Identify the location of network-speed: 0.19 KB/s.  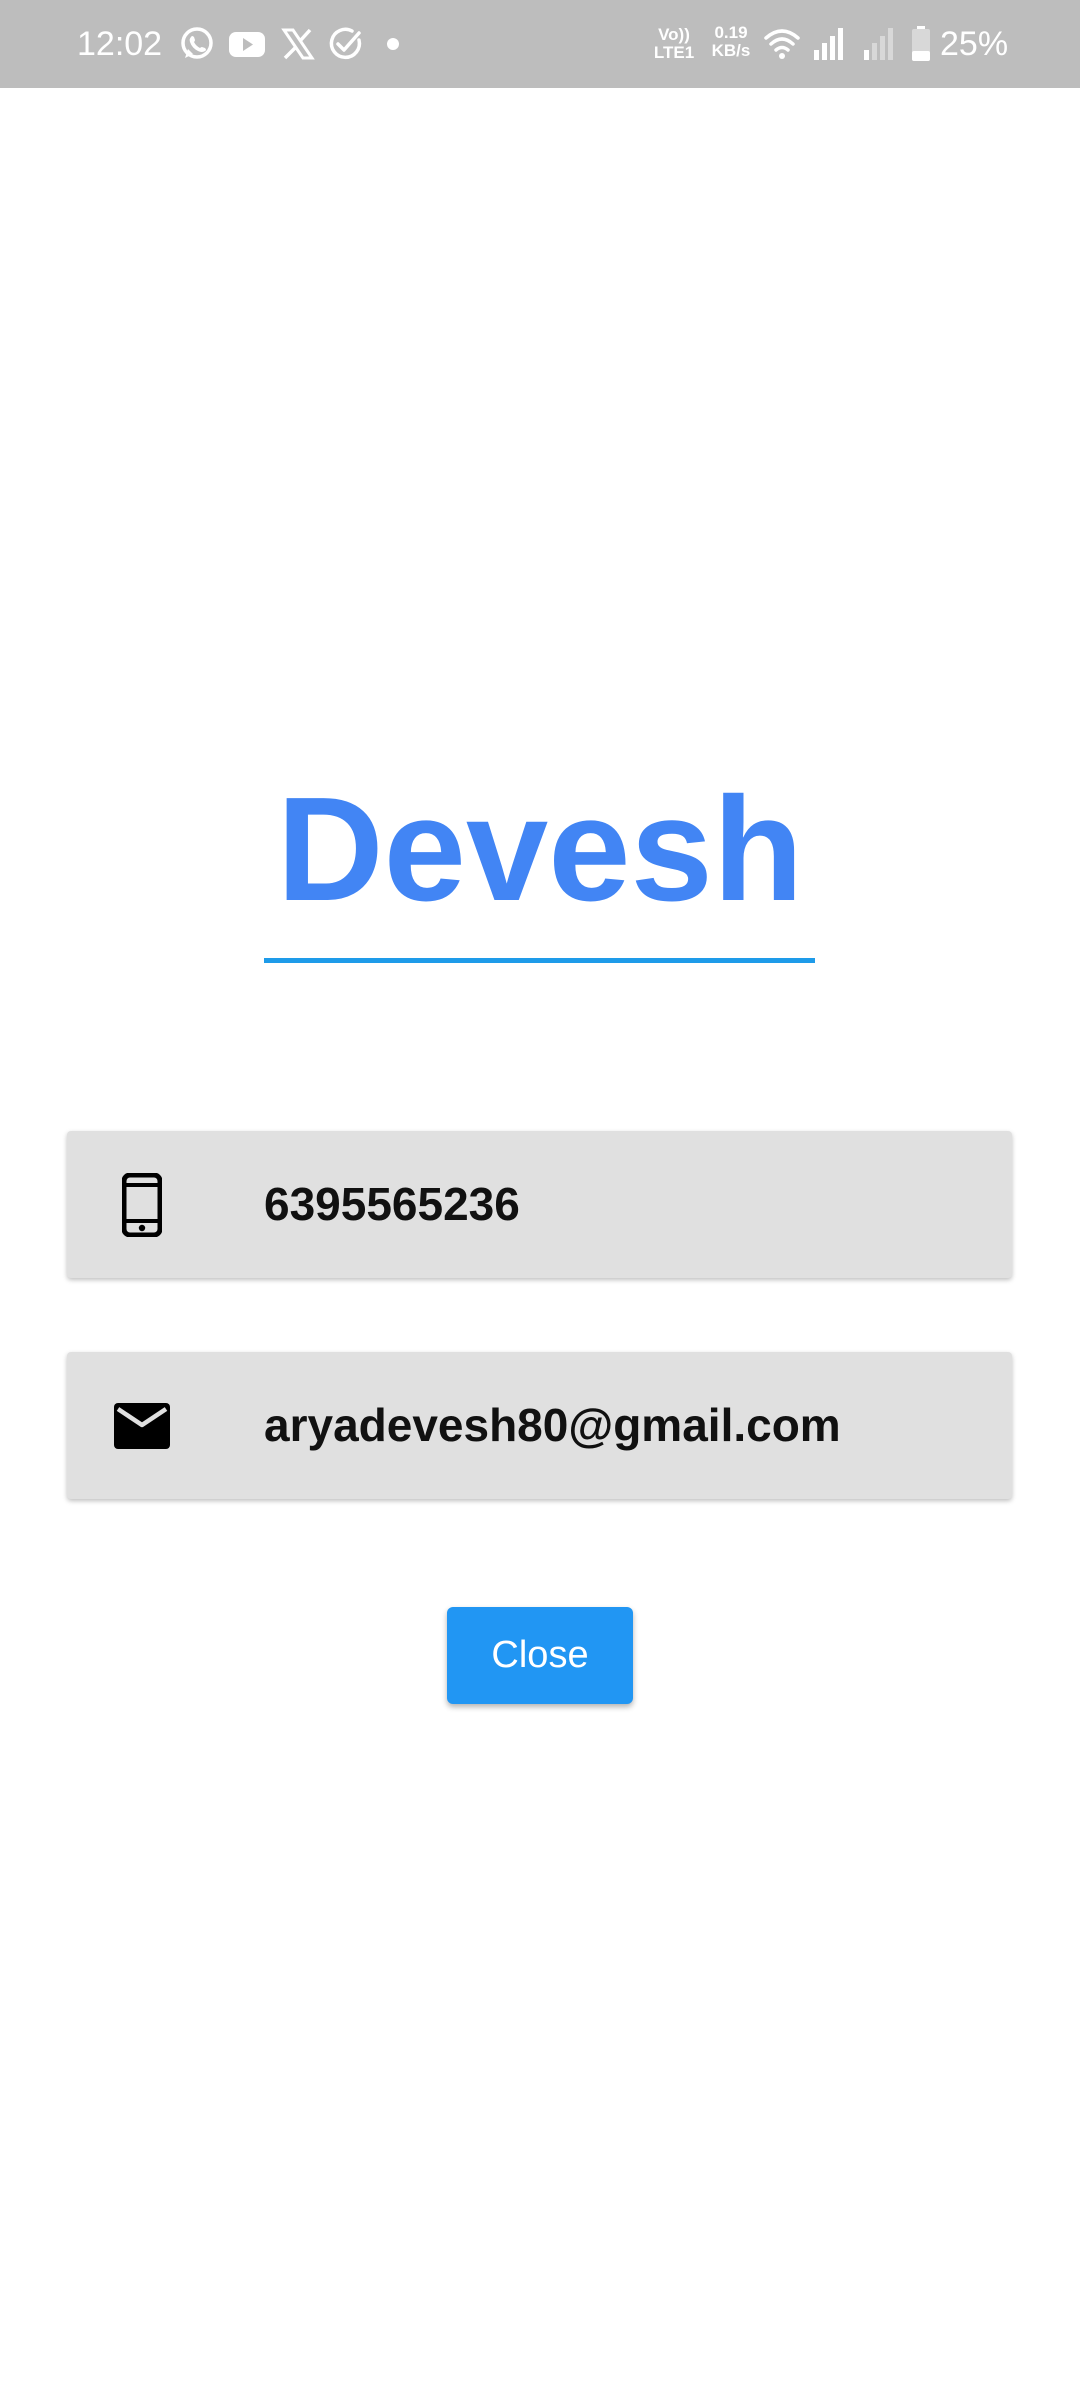
(731, 42).